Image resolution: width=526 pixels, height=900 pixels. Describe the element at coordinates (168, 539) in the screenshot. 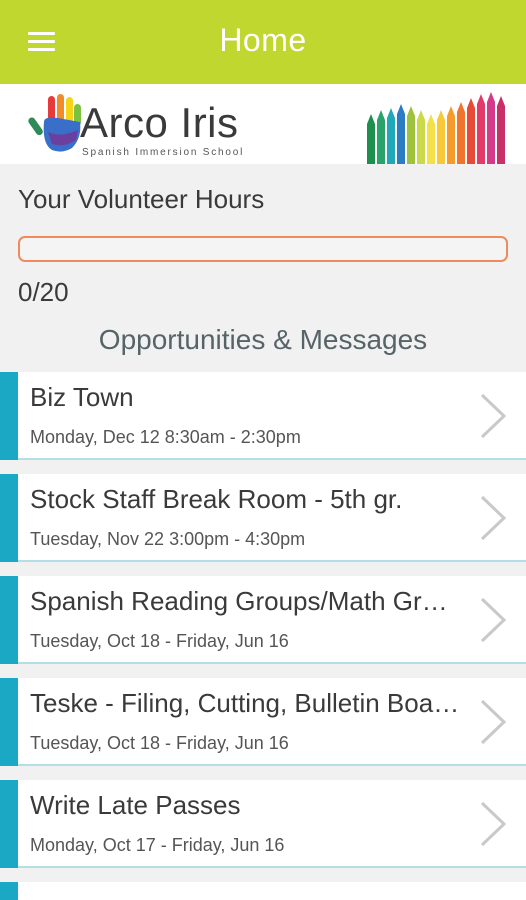

I see `opportunity-date: Tuesday, Nov 22 3:00pm - 4:30pm` at that location.